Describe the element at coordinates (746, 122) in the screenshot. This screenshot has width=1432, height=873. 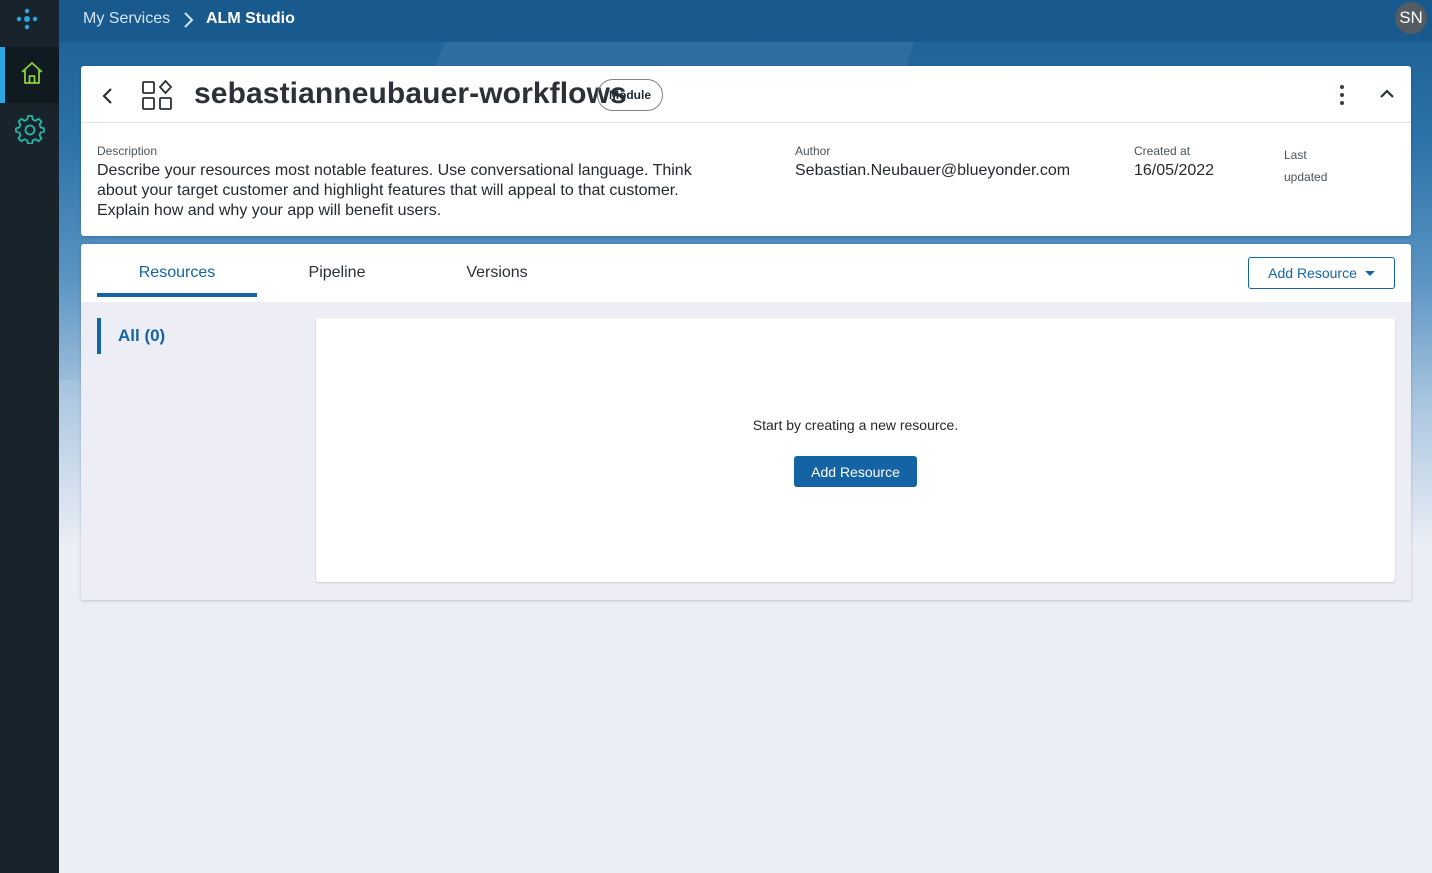
I see `header-divider` at that location.